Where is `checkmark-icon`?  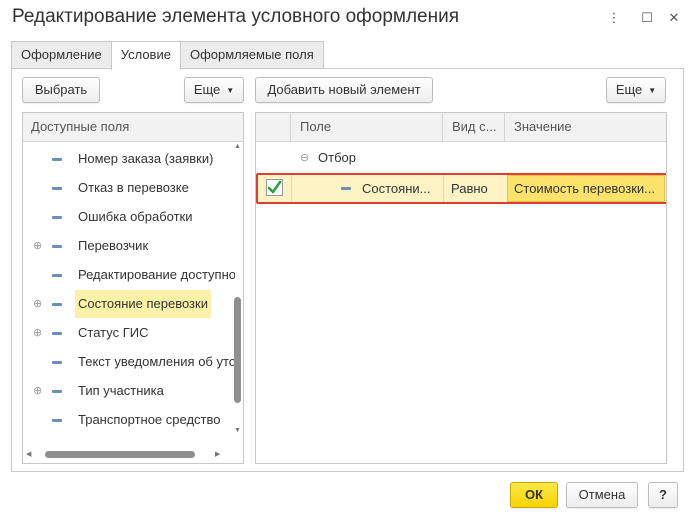
checkmark-icon is located at coordinates (274, 187).